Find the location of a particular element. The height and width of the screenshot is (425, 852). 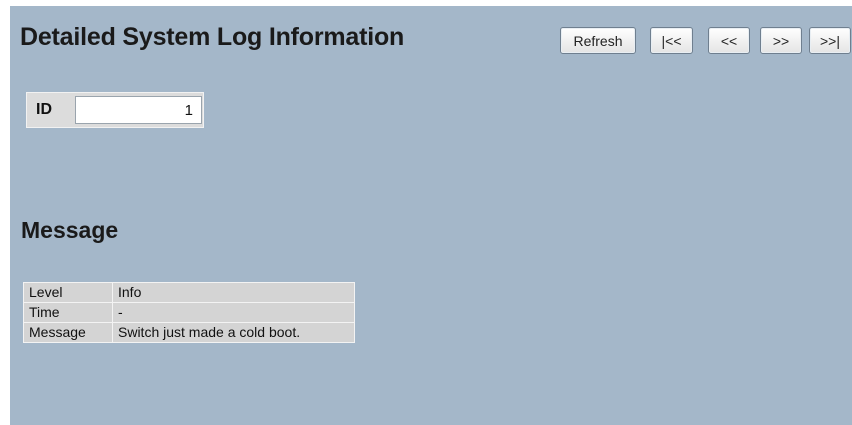

next-page-button: >> is located at coordinates (781, 40).